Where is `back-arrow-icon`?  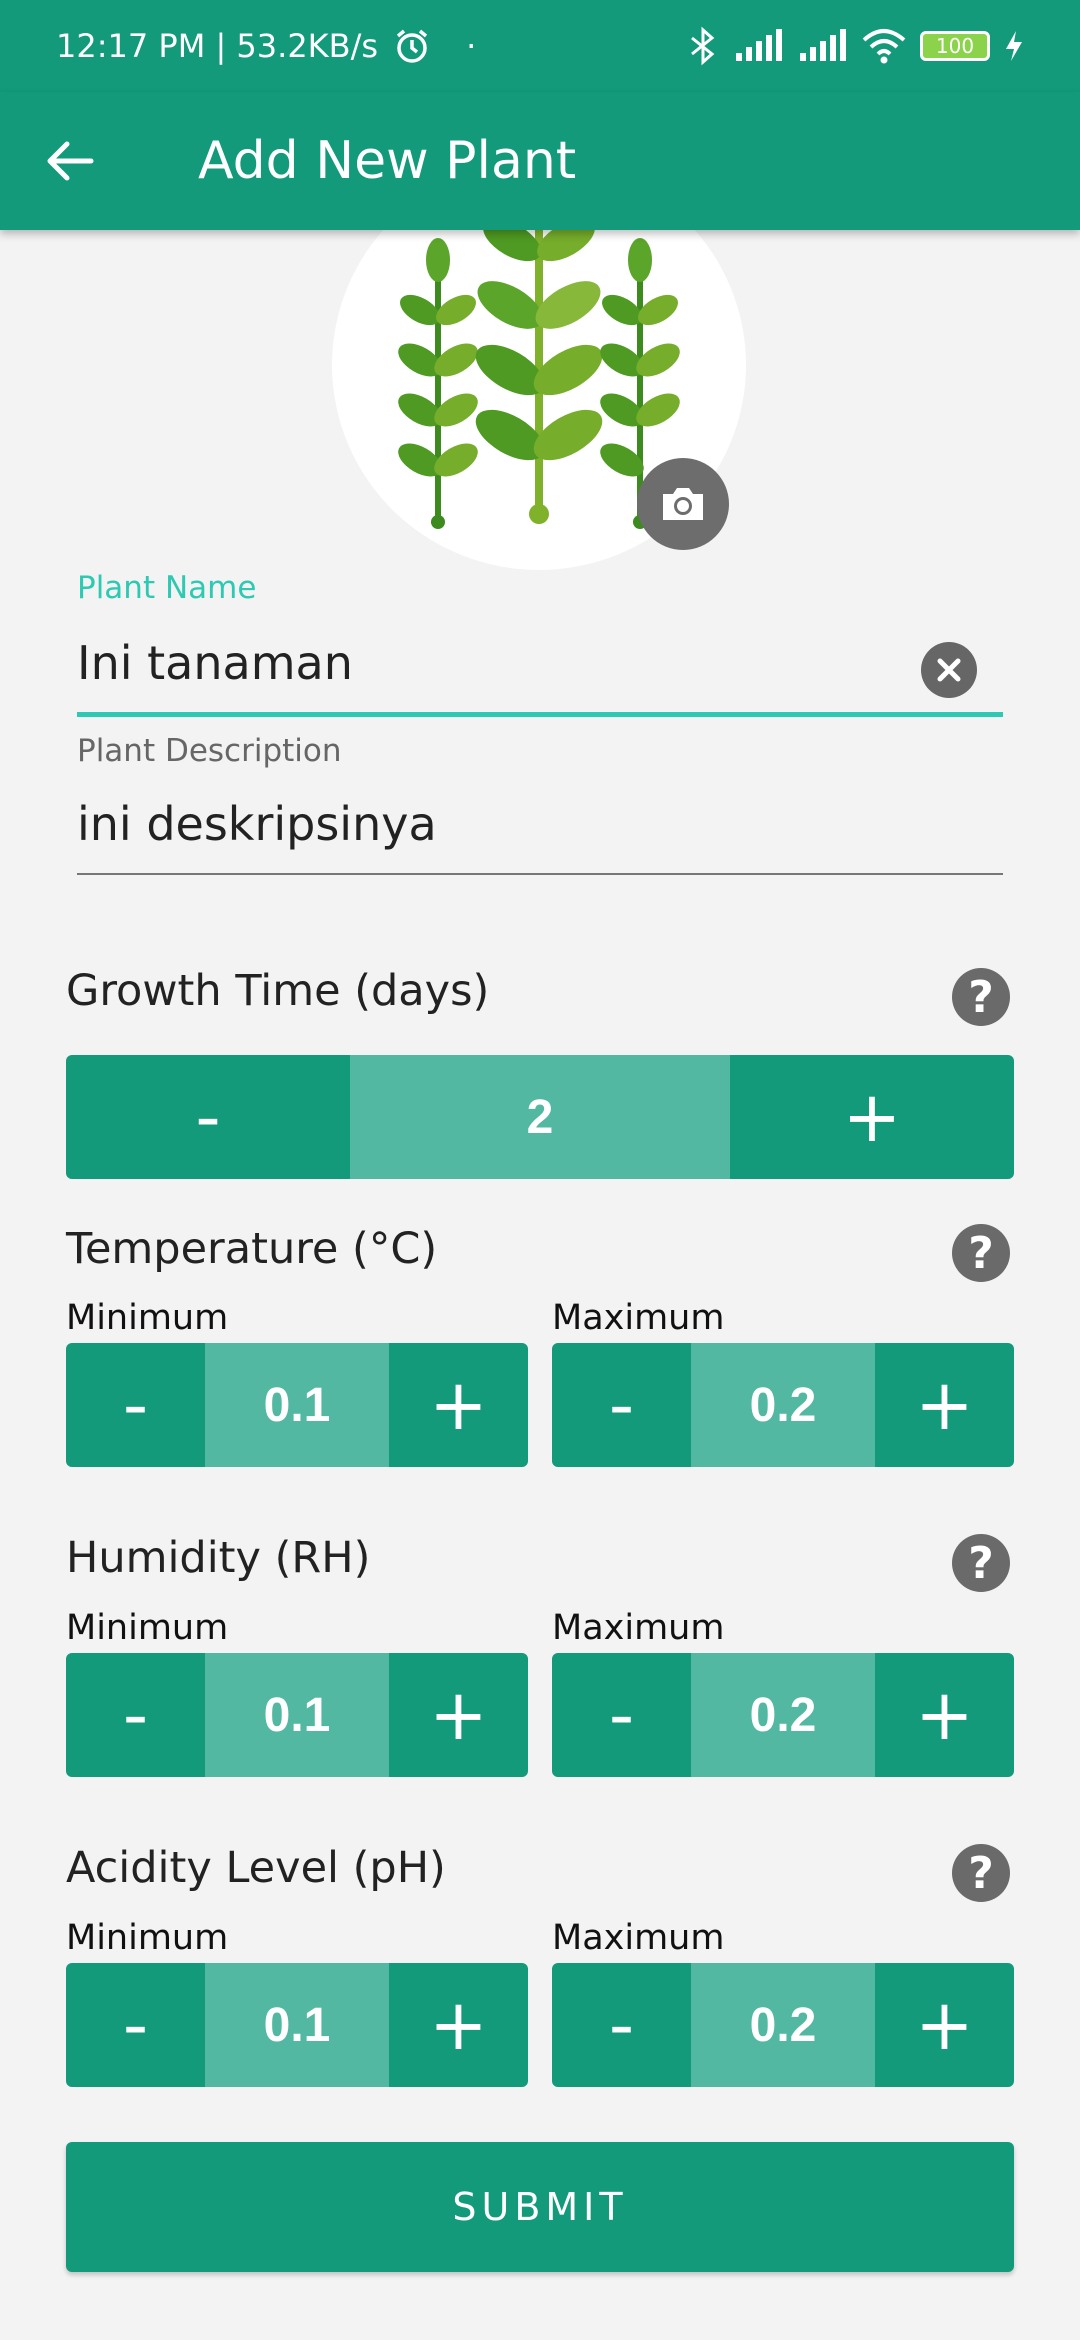
back-arrow-icon is located at coordinates (70, 161).